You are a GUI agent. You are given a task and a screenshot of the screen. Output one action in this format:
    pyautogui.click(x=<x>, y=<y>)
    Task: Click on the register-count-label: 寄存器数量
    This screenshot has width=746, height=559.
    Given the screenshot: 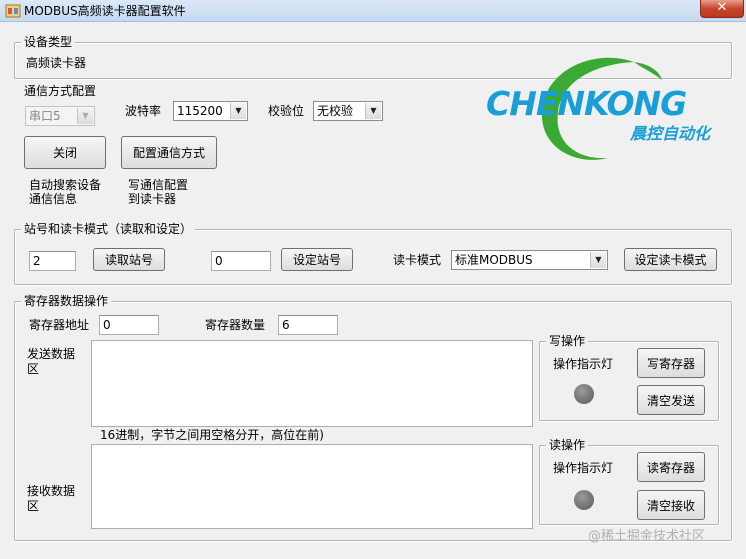 What is the action you would take?
    pyautogui.click(x=235, y=325)
    